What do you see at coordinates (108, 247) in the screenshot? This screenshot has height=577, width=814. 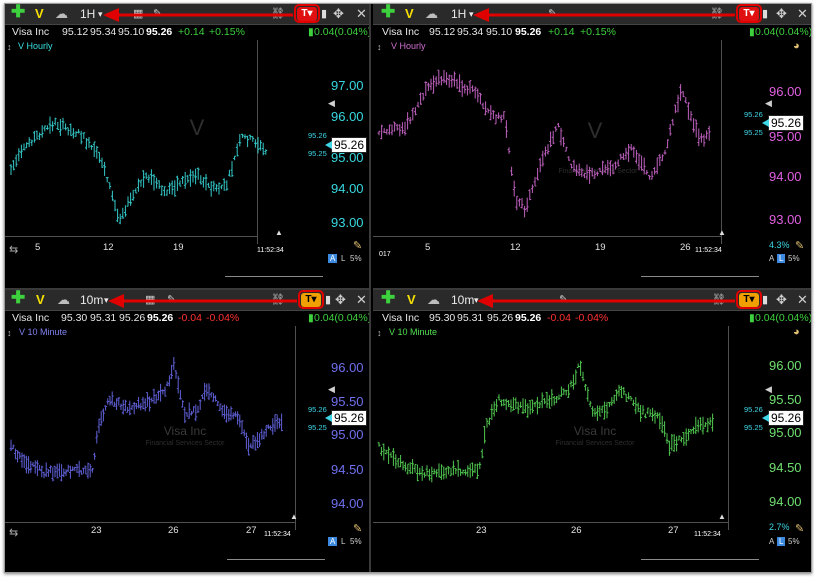 I see `x-tick-2: 12` at bounding box center [108, 247].